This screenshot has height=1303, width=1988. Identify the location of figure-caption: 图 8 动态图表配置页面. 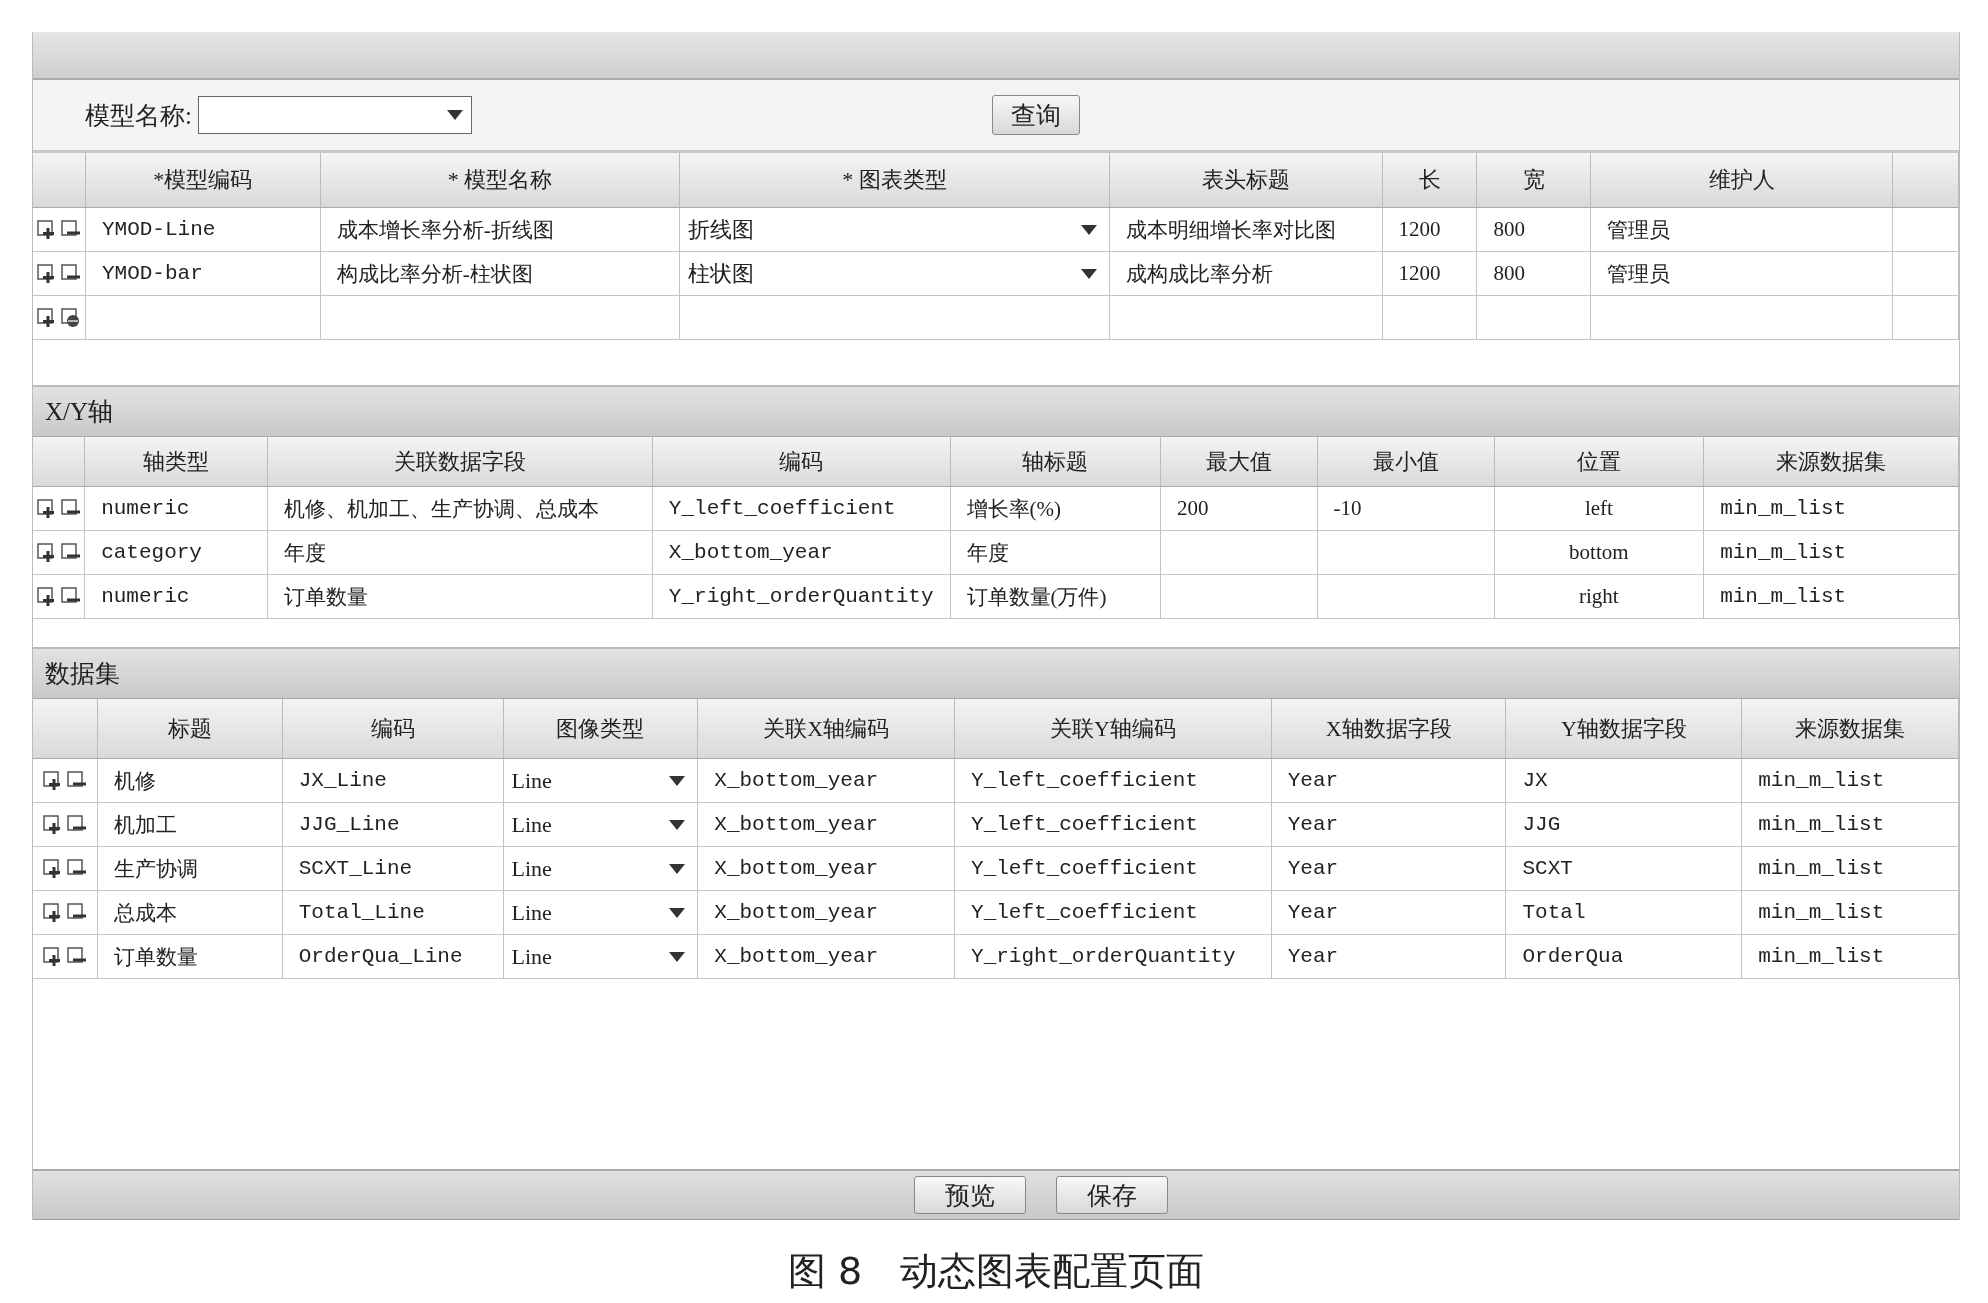
(996, 1271).